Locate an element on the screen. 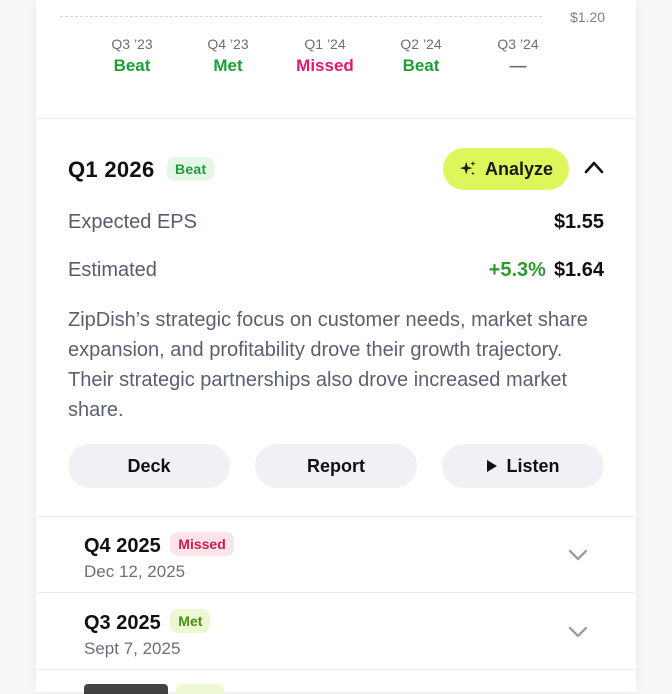 The image size is (672, 694). quarter-row: Q4 2025 Missed Dec 12, 2025 is located at coordinates (336, 555).